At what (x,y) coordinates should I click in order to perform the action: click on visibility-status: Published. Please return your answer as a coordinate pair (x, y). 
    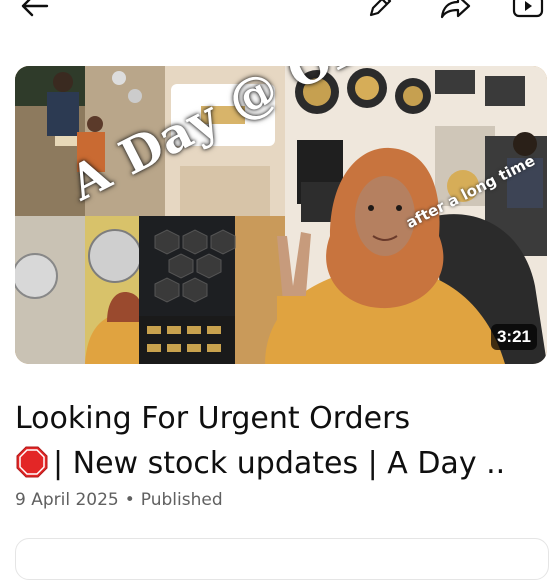
    Looking at the image, I should click on (181, 500).